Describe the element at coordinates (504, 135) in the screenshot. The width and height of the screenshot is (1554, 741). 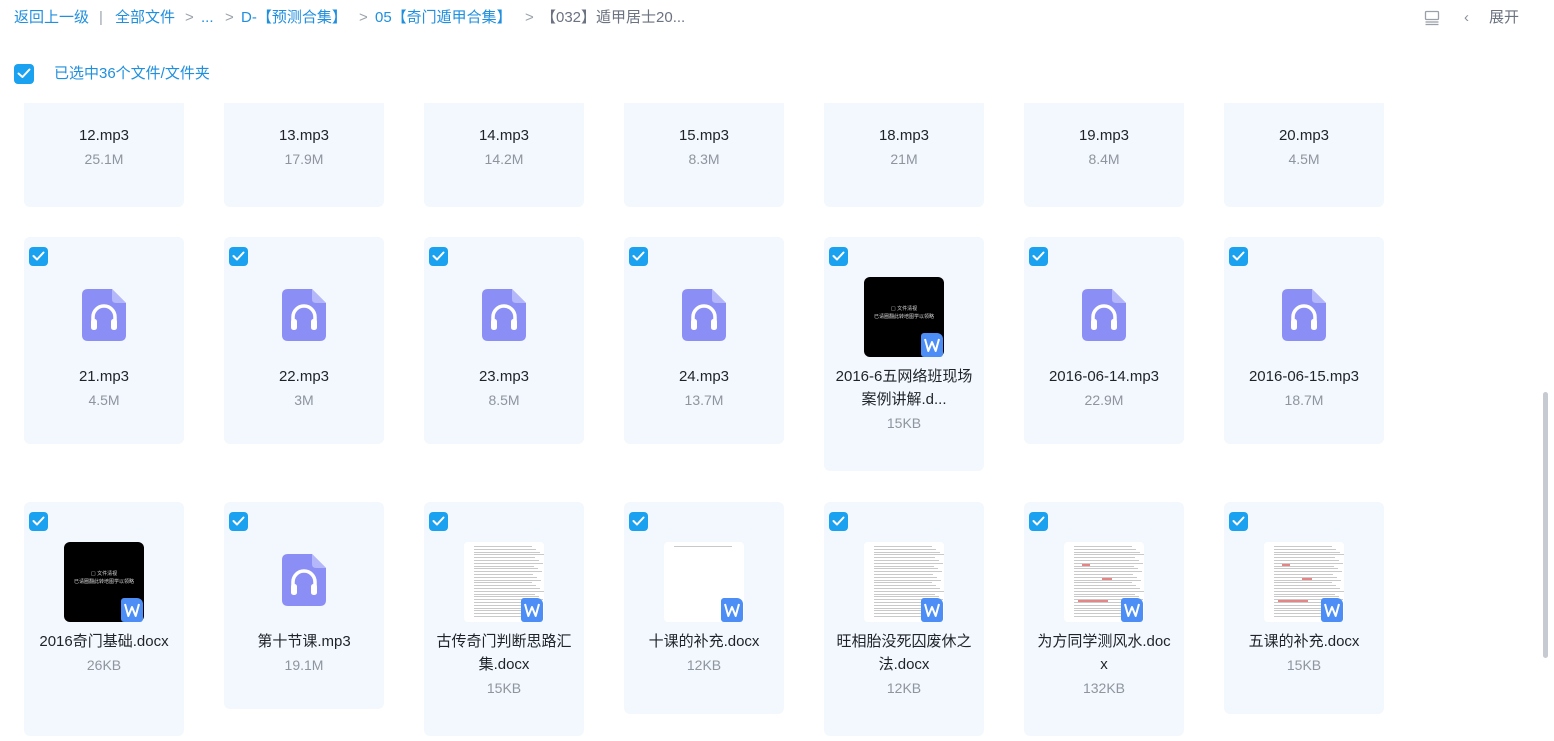
I see `file-name: 14.mp3` at that location.